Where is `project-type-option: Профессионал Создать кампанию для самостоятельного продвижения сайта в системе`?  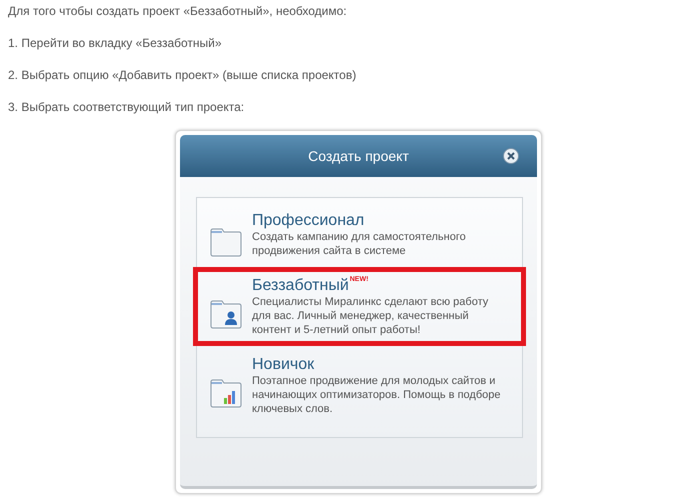 project-type-option: Профессионал Создать кампанию для самостоятельного продвижения сайта в системе is located at coordinates (359, 234).